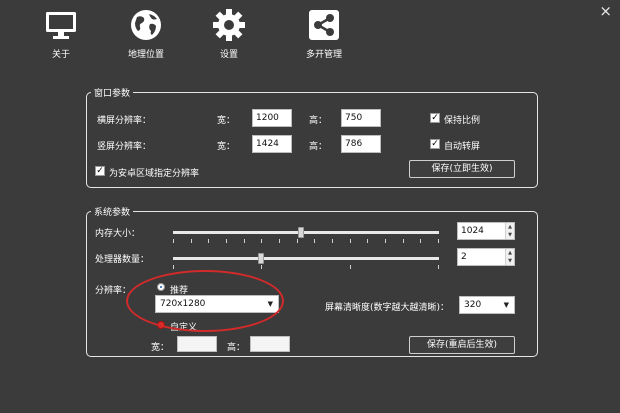 The image size is (620, 413). I want to click on share-icon, so click(324, 25).